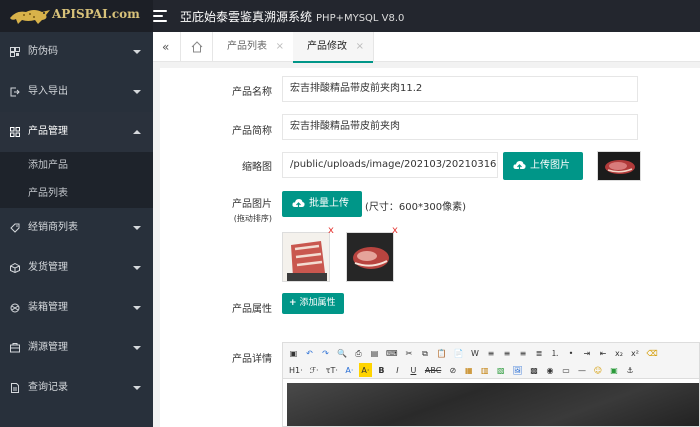  What do you see at coordinates (298, 203) in the screenshot?
I see `cloud-upload-icon` at bounding box center [298, 203].